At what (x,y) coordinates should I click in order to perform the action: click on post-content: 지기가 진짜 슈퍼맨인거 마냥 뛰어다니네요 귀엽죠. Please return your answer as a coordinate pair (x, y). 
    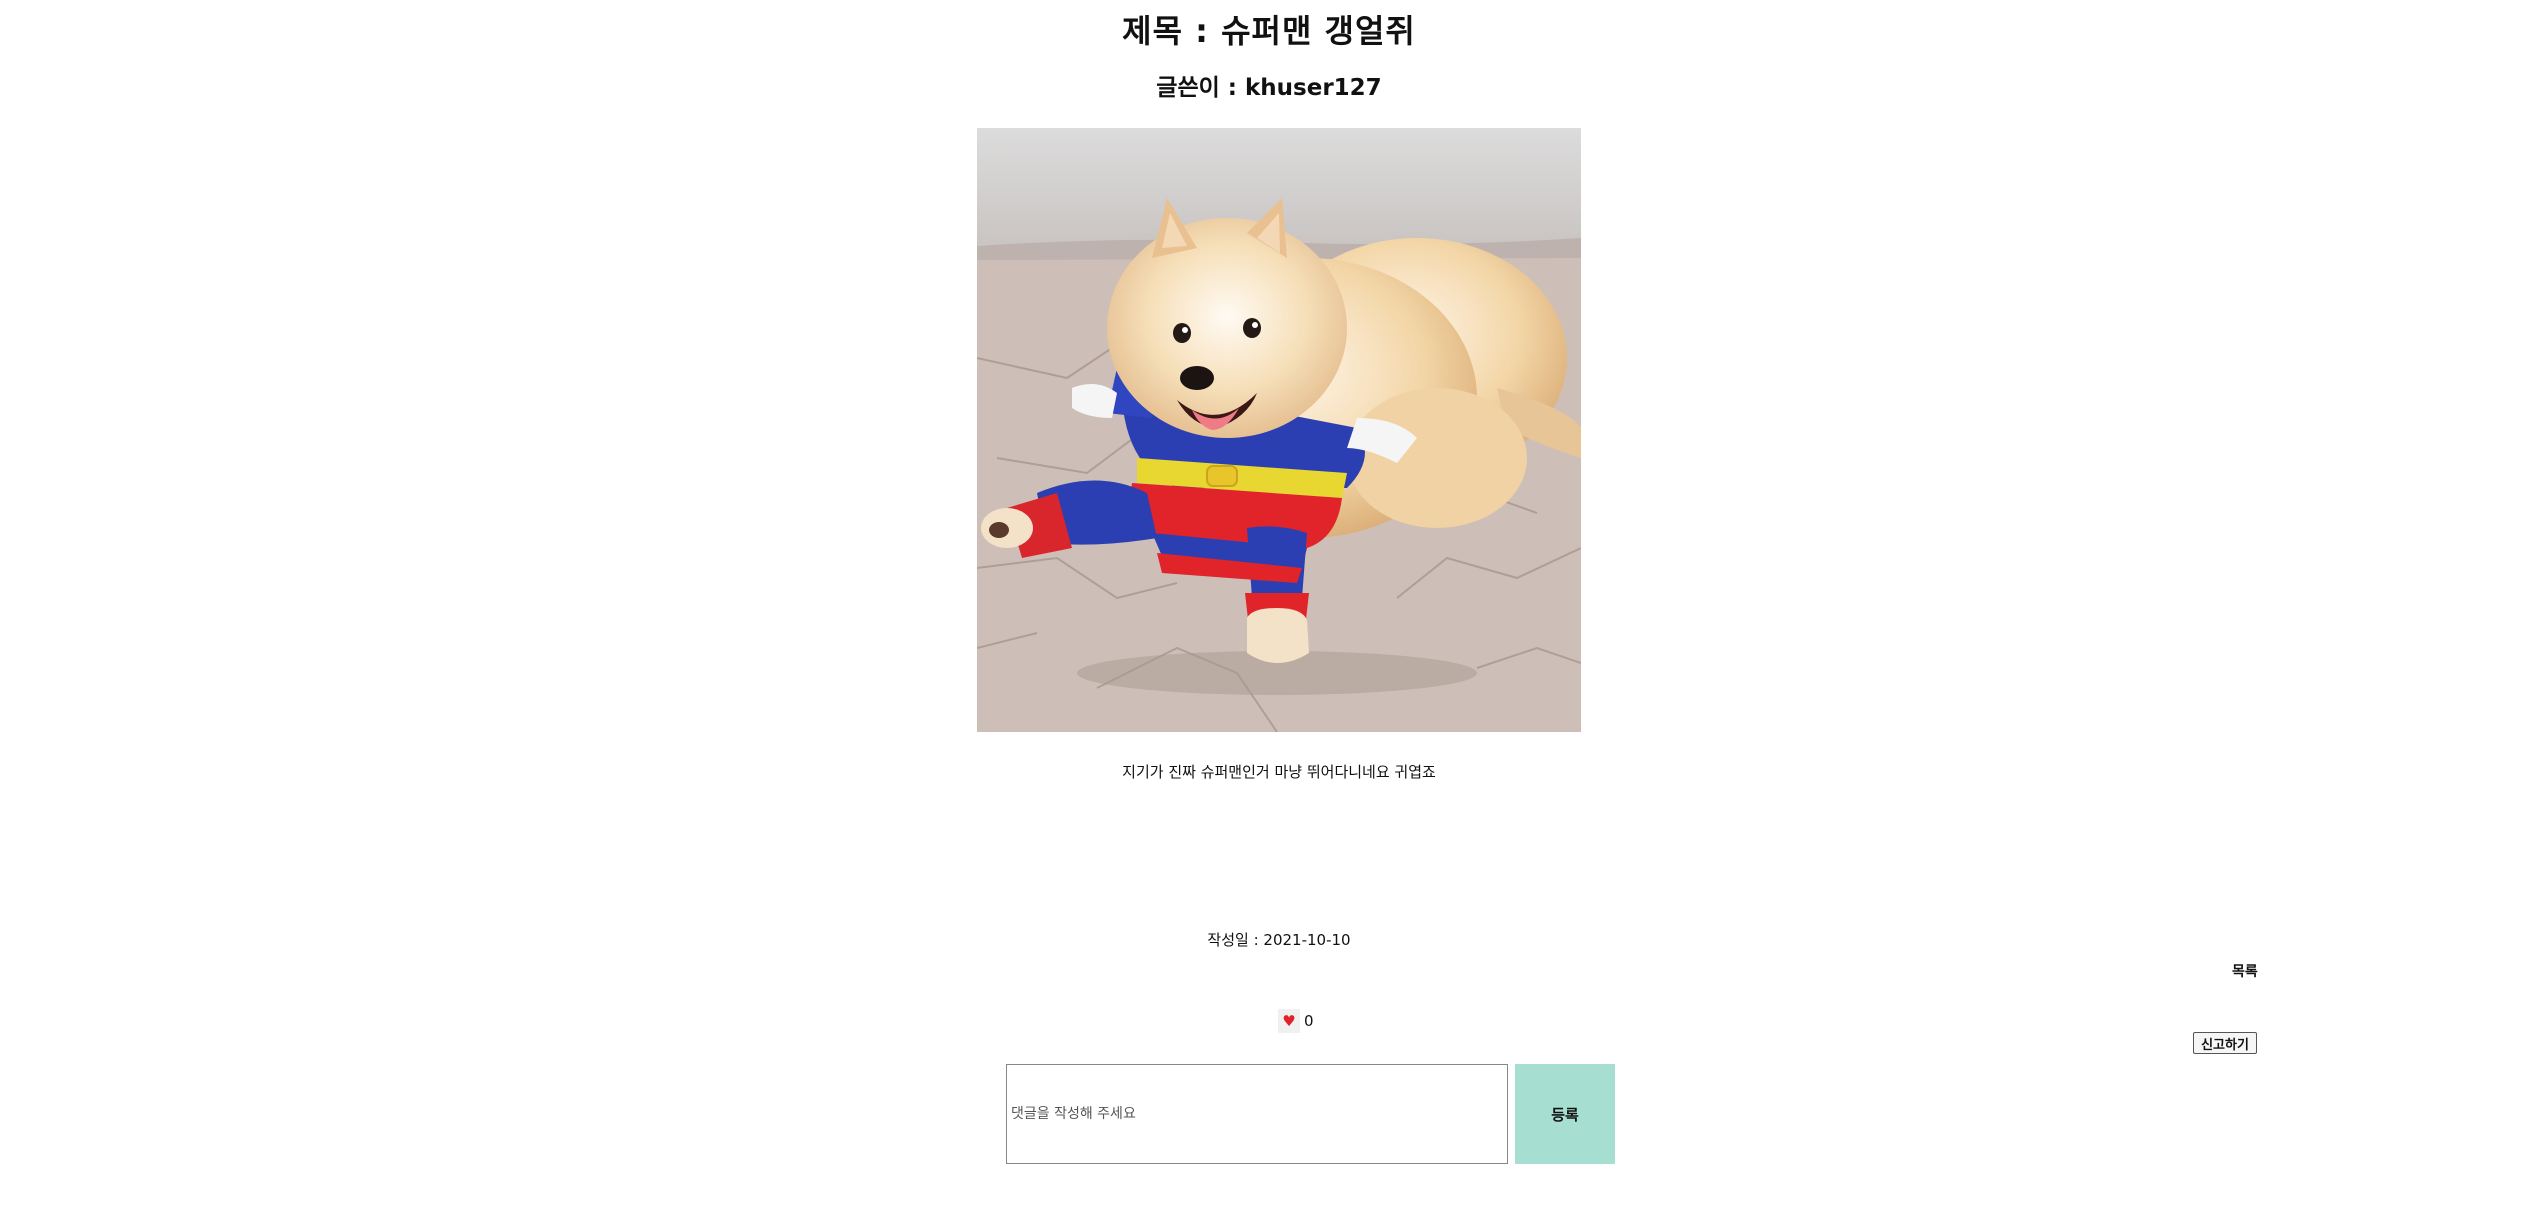
    Looking at the image, I should click on (1279, 772).